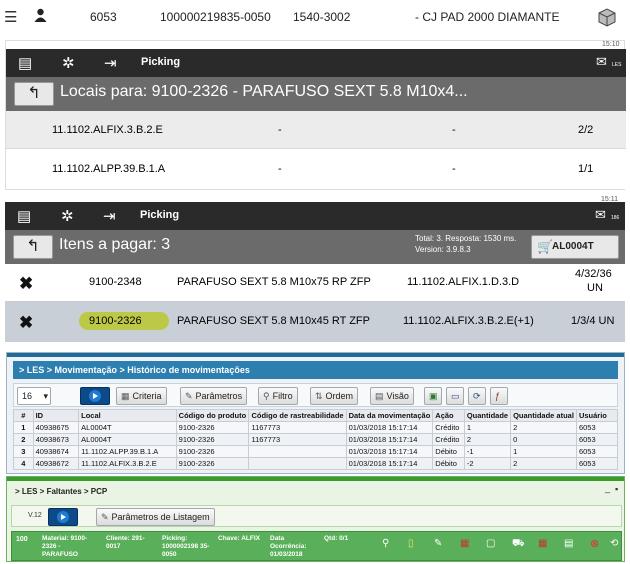  What do you see at coordinates (487, 415) in the screenshot?
I see `col-header: Quantidade` at bounding box center [487, 415].